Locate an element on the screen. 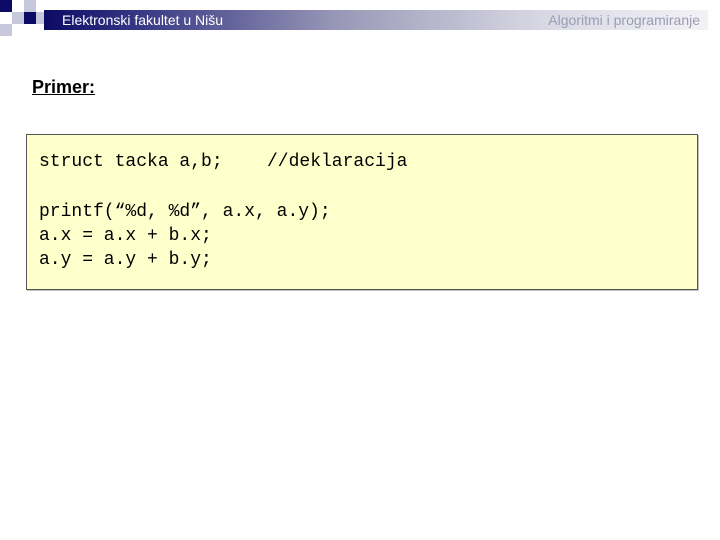 This screenshot has width=720, height=540. code-line-assign-x: a.x = a.x + b.x; is located at coordinates (125, 236).